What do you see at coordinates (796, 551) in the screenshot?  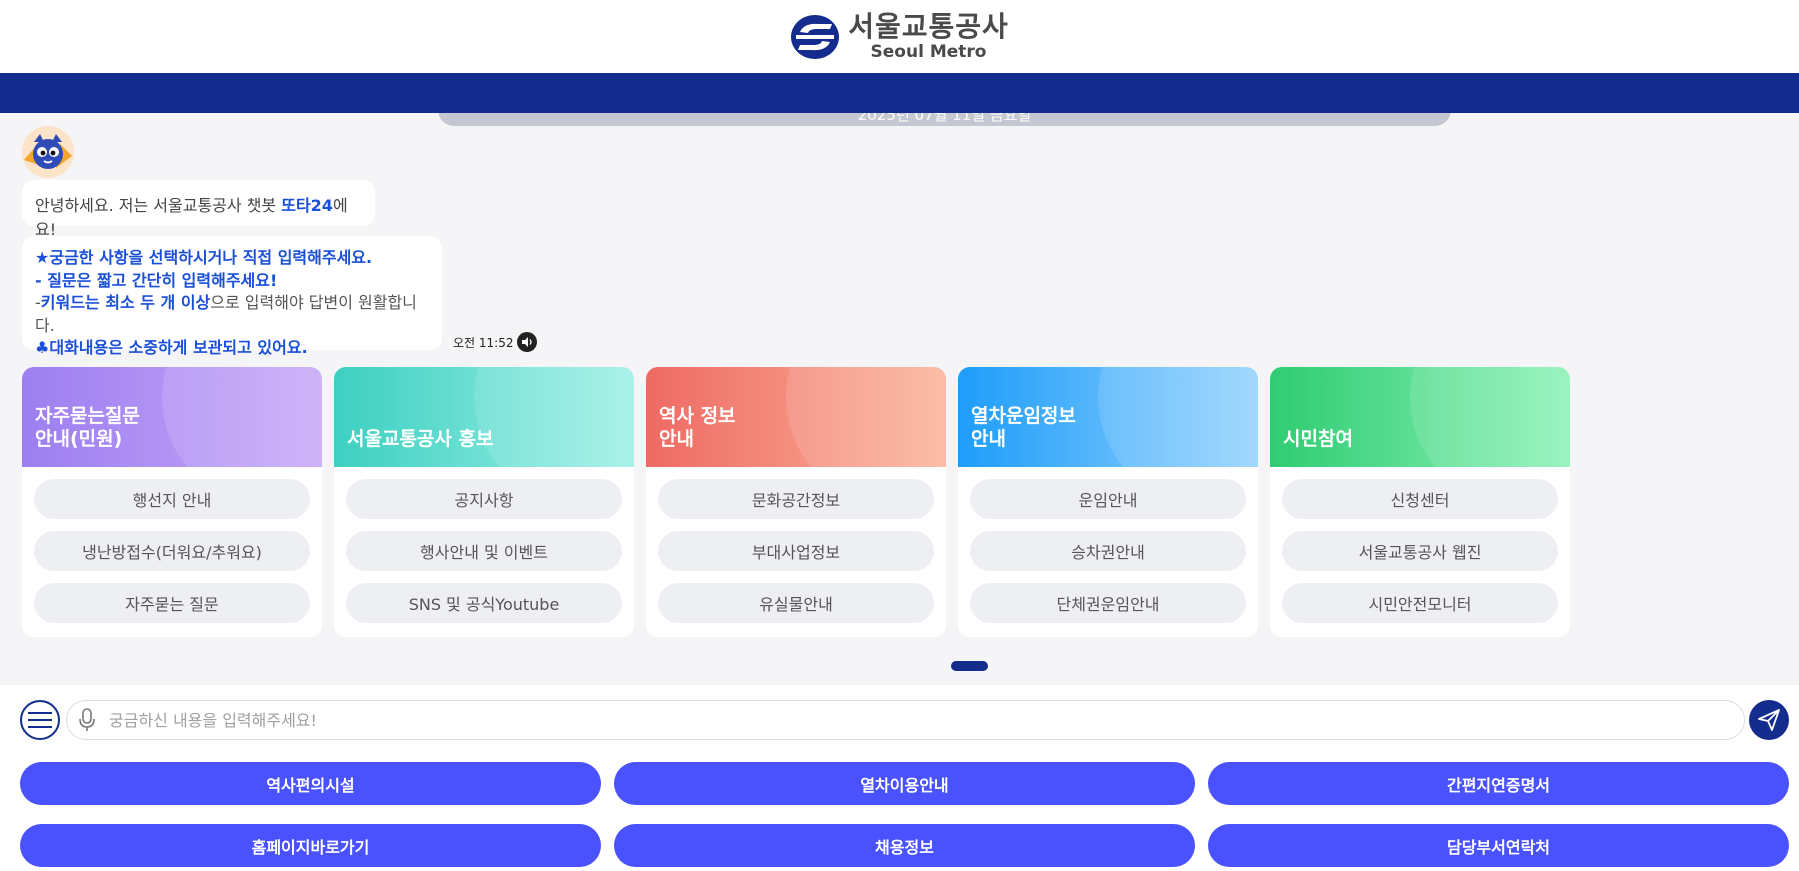 I see `card-button: 부대사업정보` at bounding box center [796, 551].